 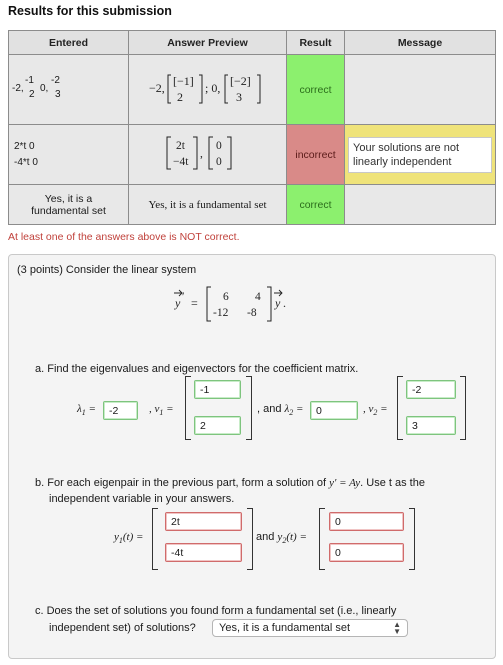 I want to click on svg-text: −4t, so click(x=181, y=162).